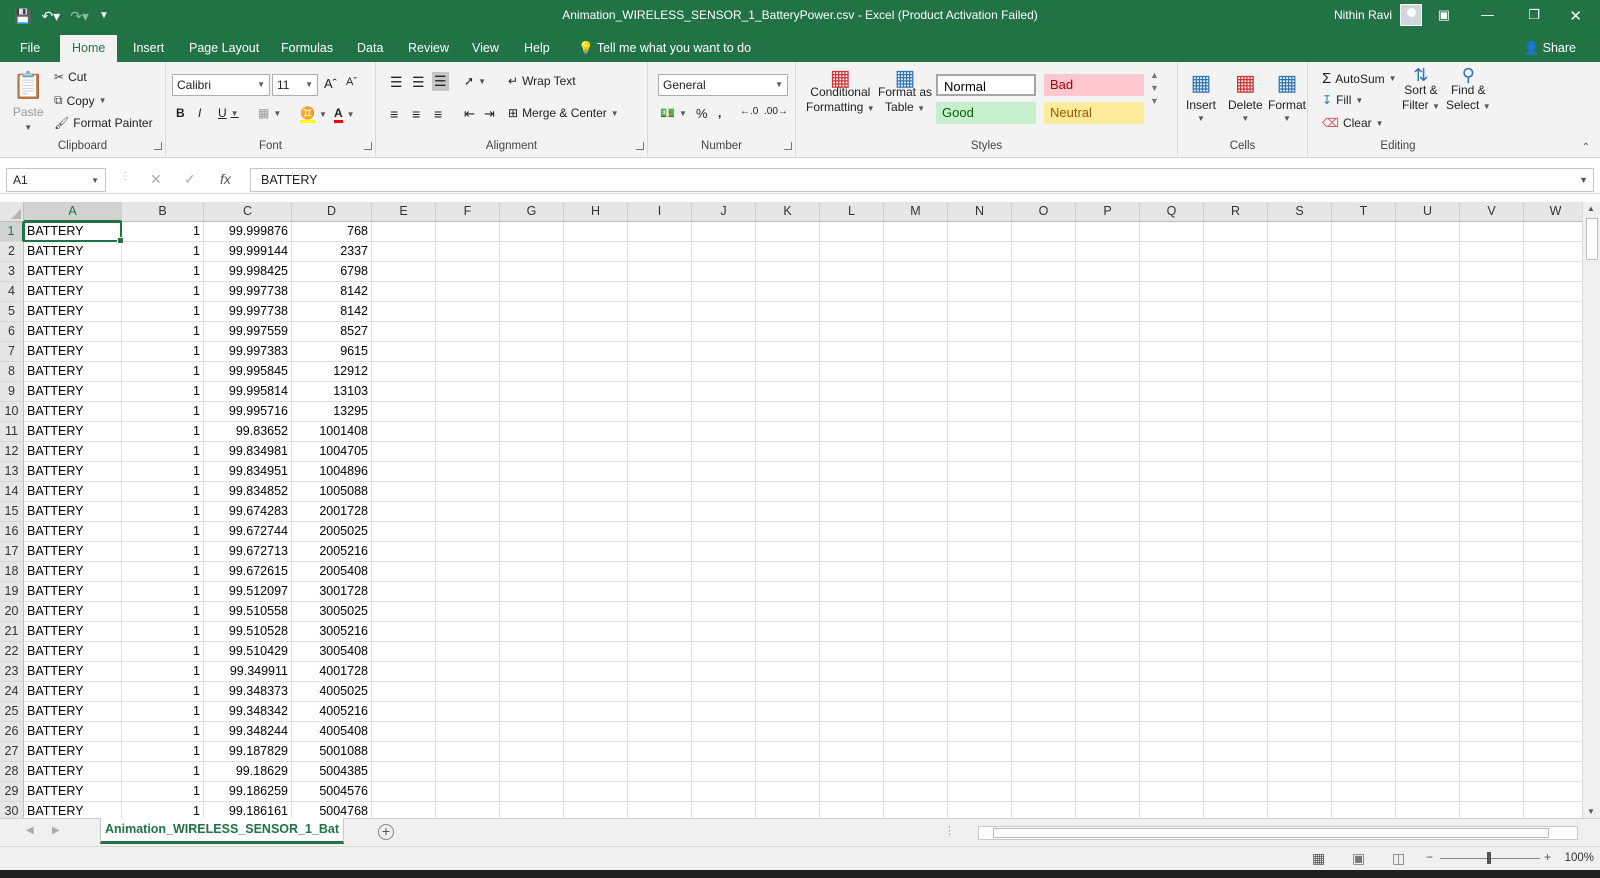  I want to click on cell-d19: 3001728, so click(332, 592).